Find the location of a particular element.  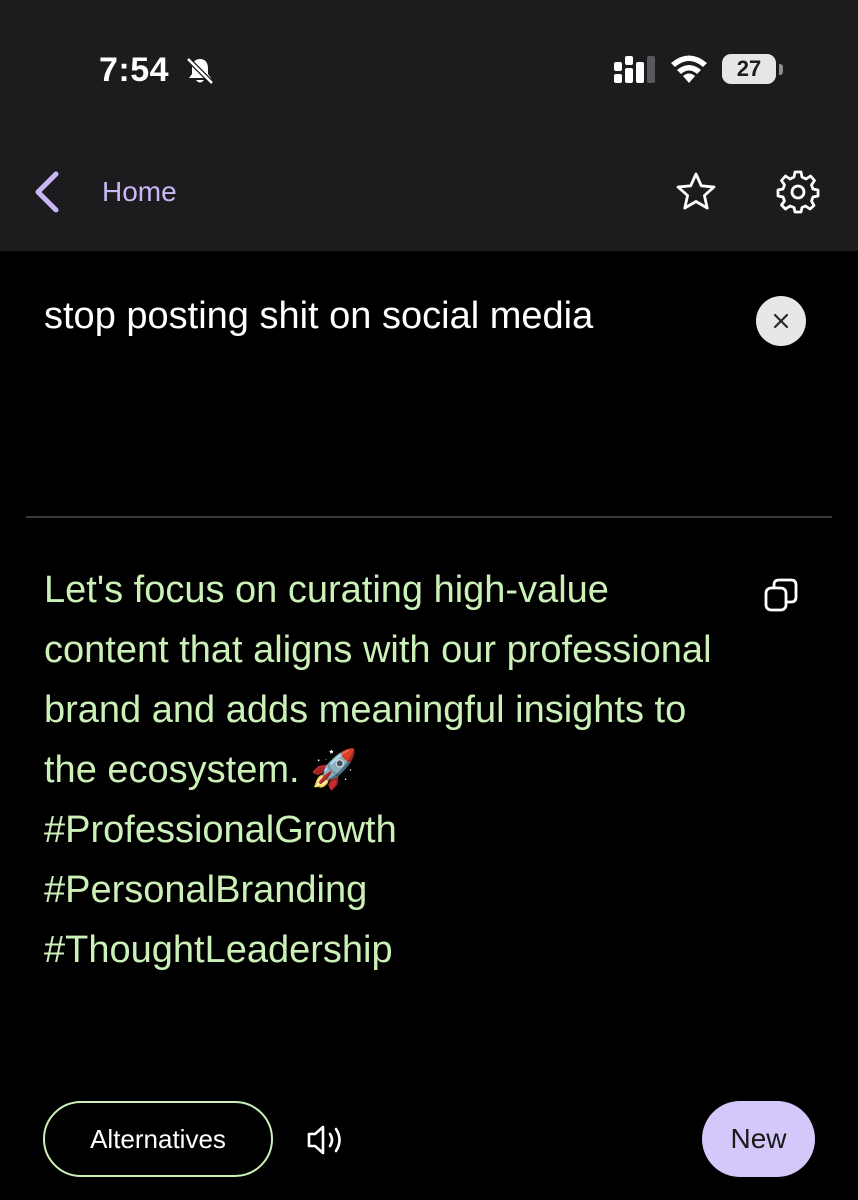

battery-nub is located at coordinates (781, 69).